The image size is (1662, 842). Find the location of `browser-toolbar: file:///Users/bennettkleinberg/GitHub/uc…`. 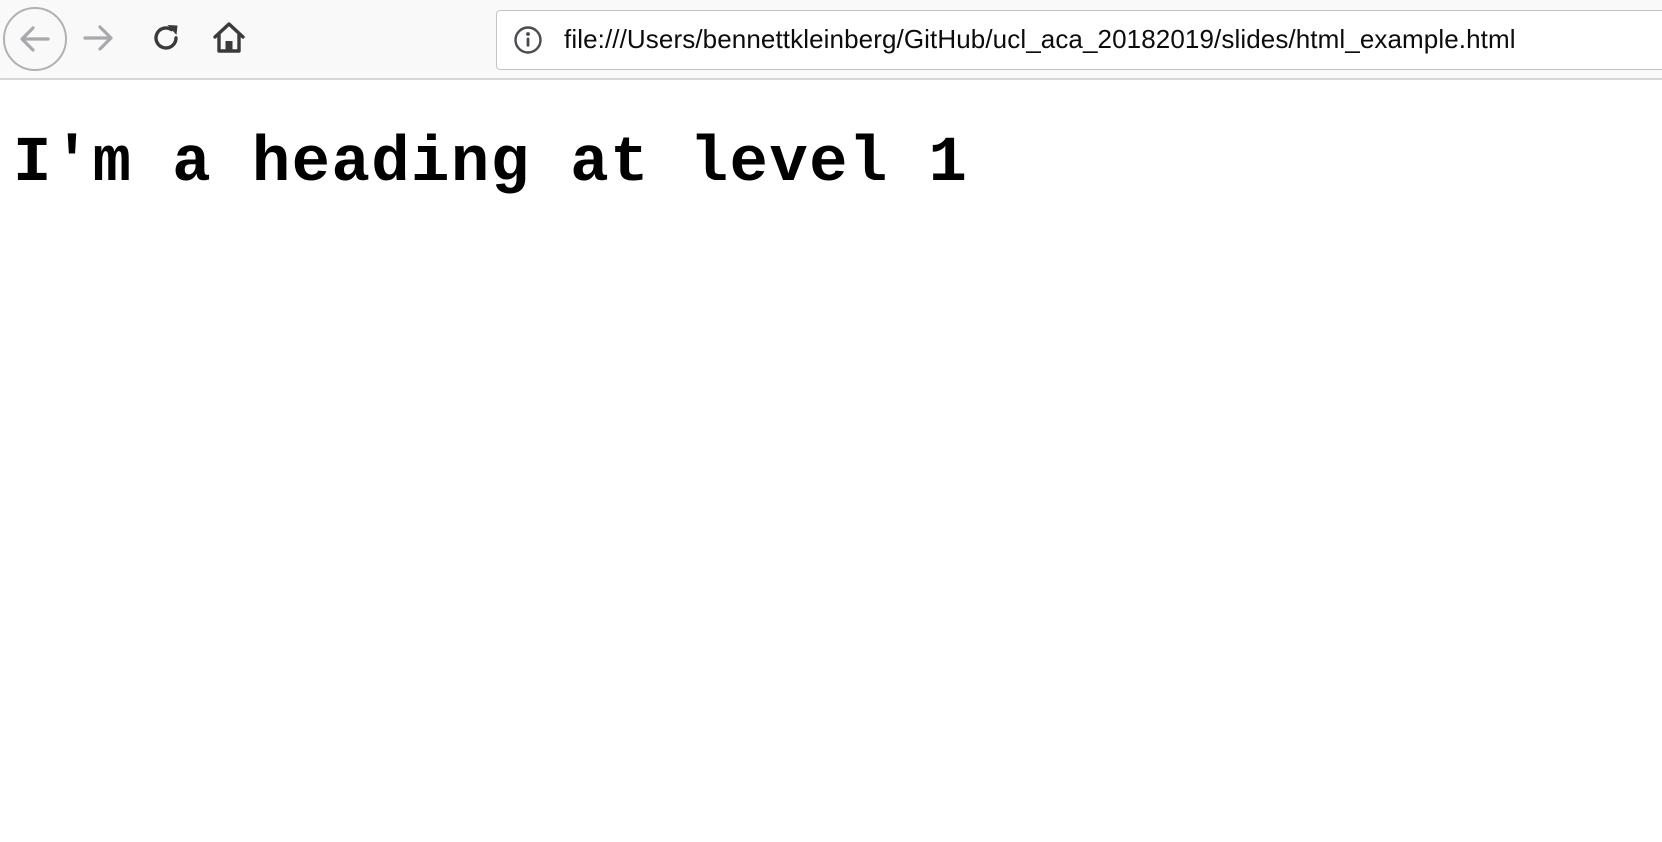

browser-toolbar: file:///Users/bennettkleinberg/GitHub/uc… is located at coordinates (831, 40).